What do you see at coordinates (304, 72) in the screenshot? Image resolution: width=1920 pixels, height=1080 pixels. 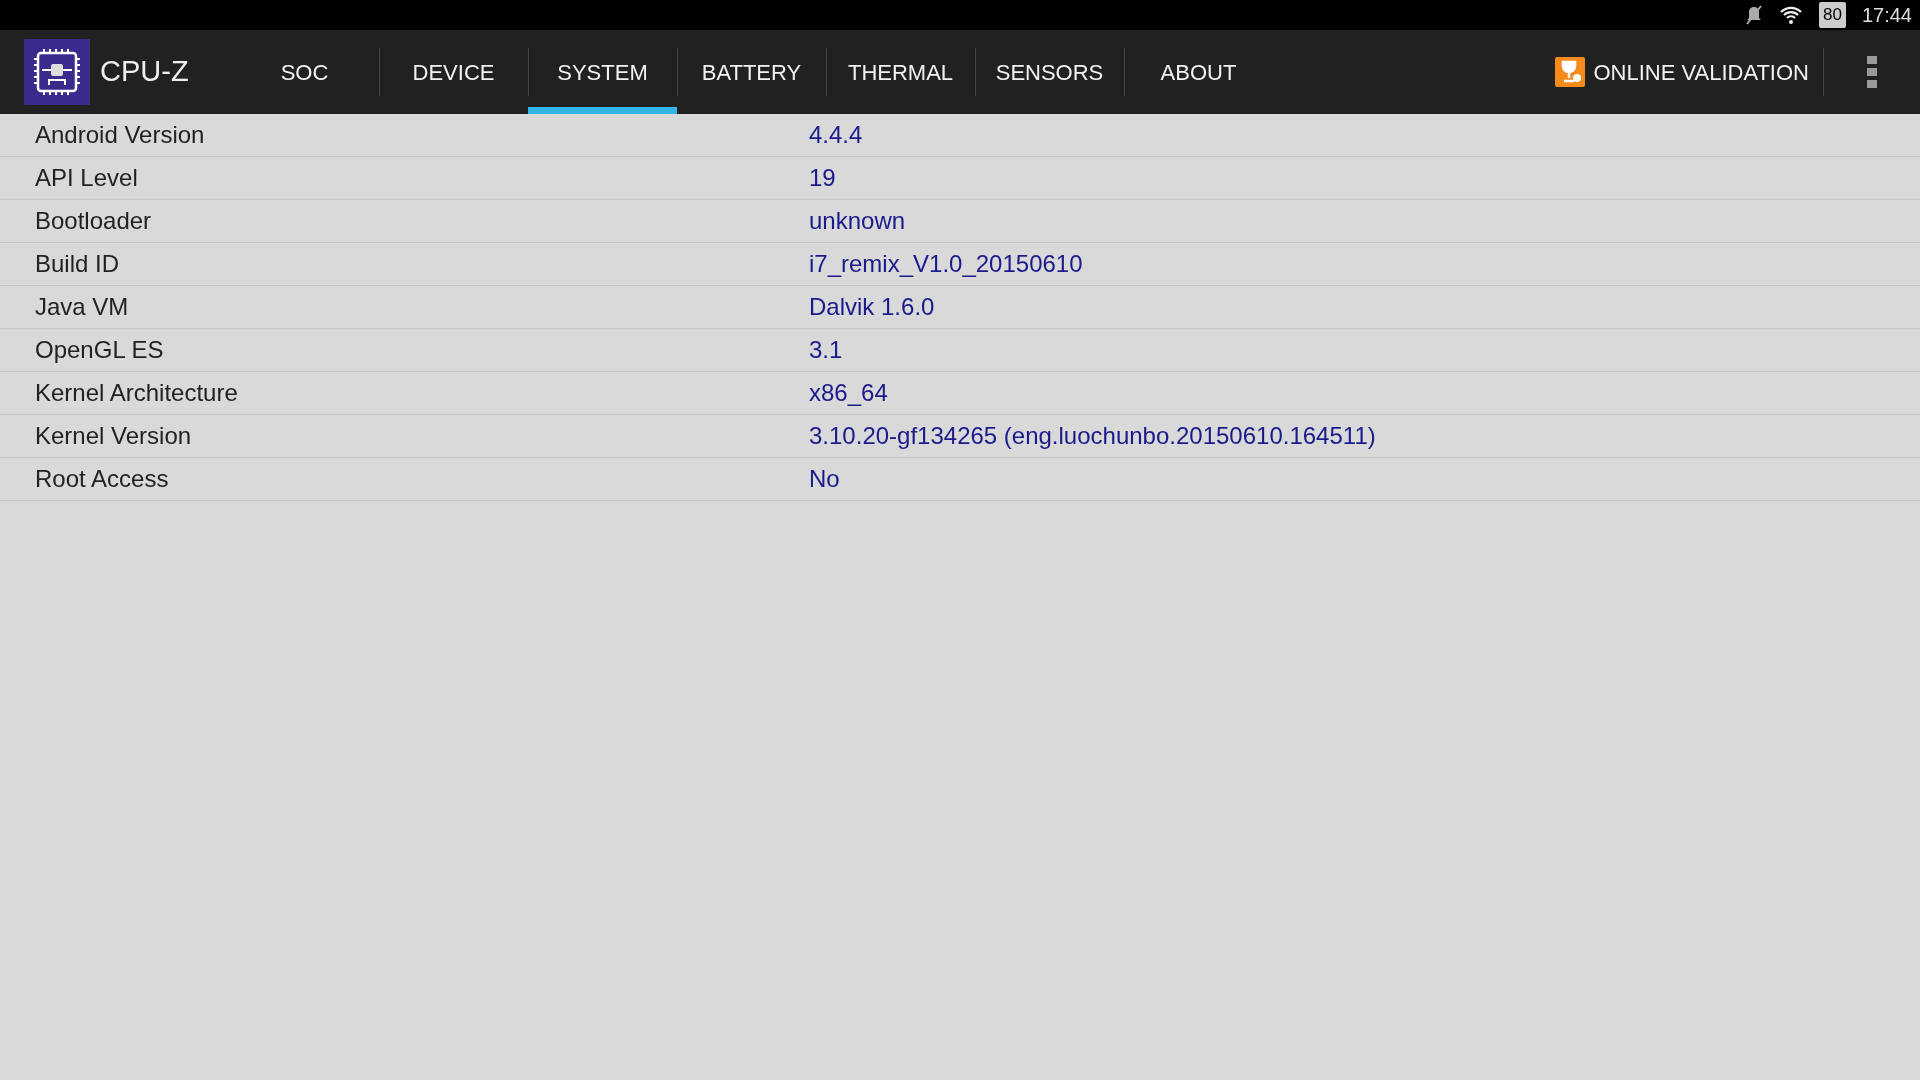 I see `tab: SOC` at bounding box center [304, 72].